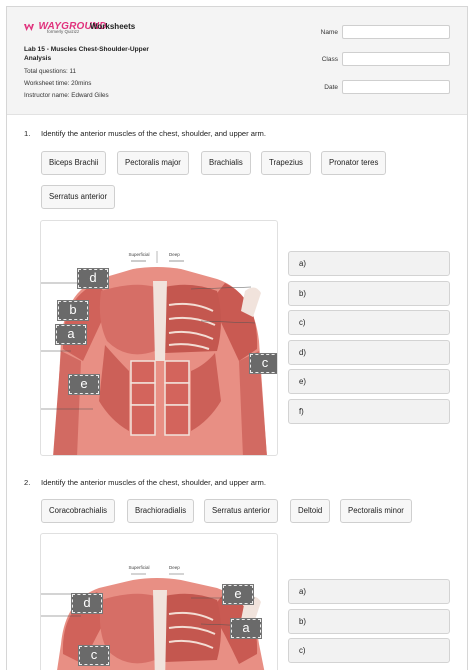  I want to click on q1-option-chip: Biceps Brachii, so click(74, 163).